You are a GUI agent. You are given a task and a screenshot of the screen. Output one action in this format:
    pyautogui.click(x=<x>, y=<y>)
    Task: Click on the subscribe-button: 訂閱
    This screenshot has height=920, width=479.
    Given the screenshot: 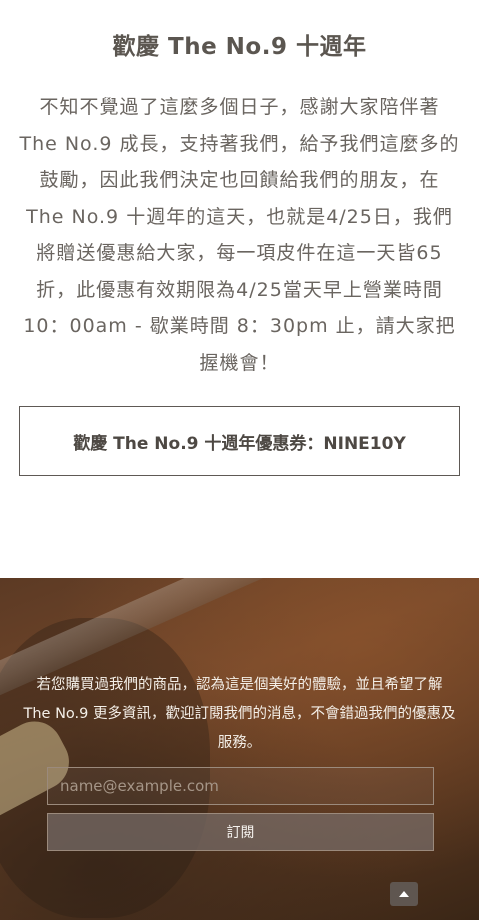 What is the action you would take?
    pyautogui.click(x=240, y=832)
    